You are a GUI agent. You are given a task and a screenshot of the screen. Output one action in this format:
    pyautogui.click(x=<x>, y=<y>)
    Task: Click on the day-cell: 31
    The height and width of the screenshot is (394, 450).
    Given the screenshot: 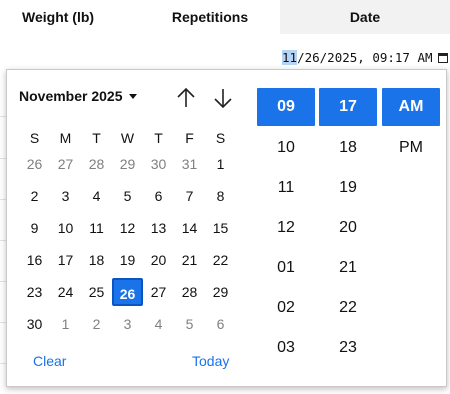 What is the action you would take?
    pyautogui.click(x=189, y=164)
    